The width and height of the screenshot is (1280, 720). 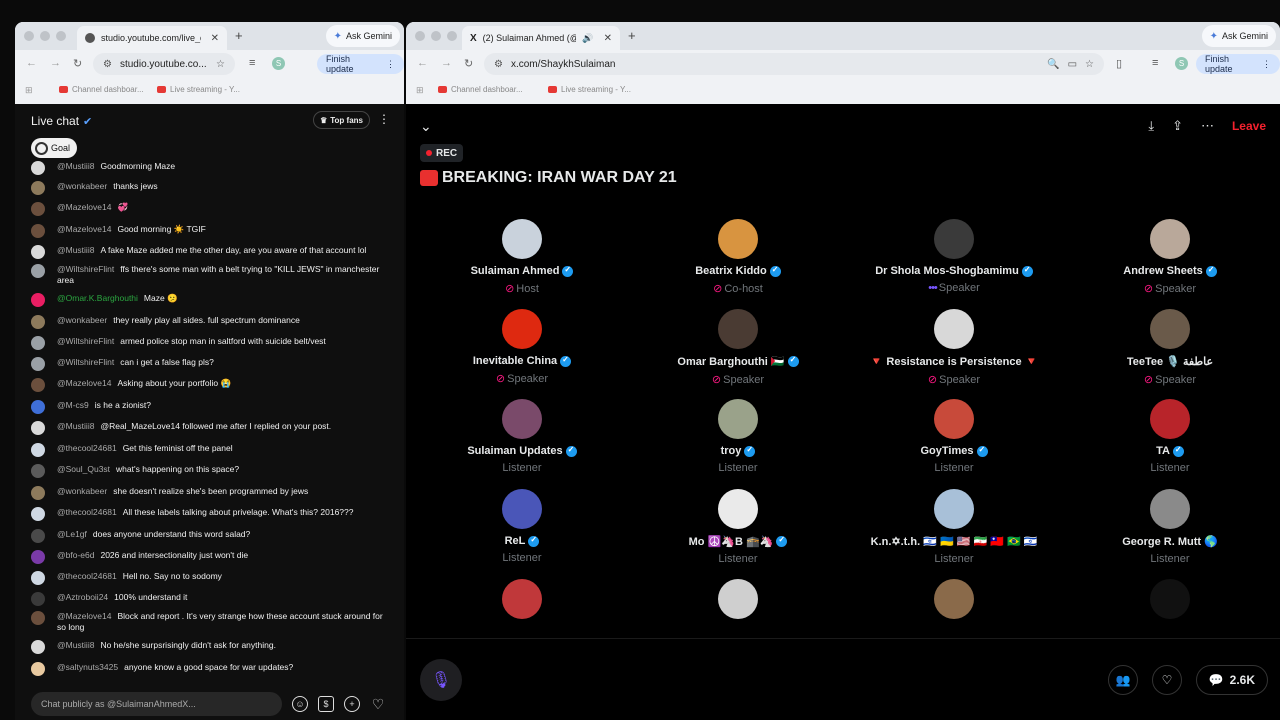 What do you see at coordinates (326, 704) in the screenshot?
I see `super-chat-icon: $` at bounding box center [326, 704].